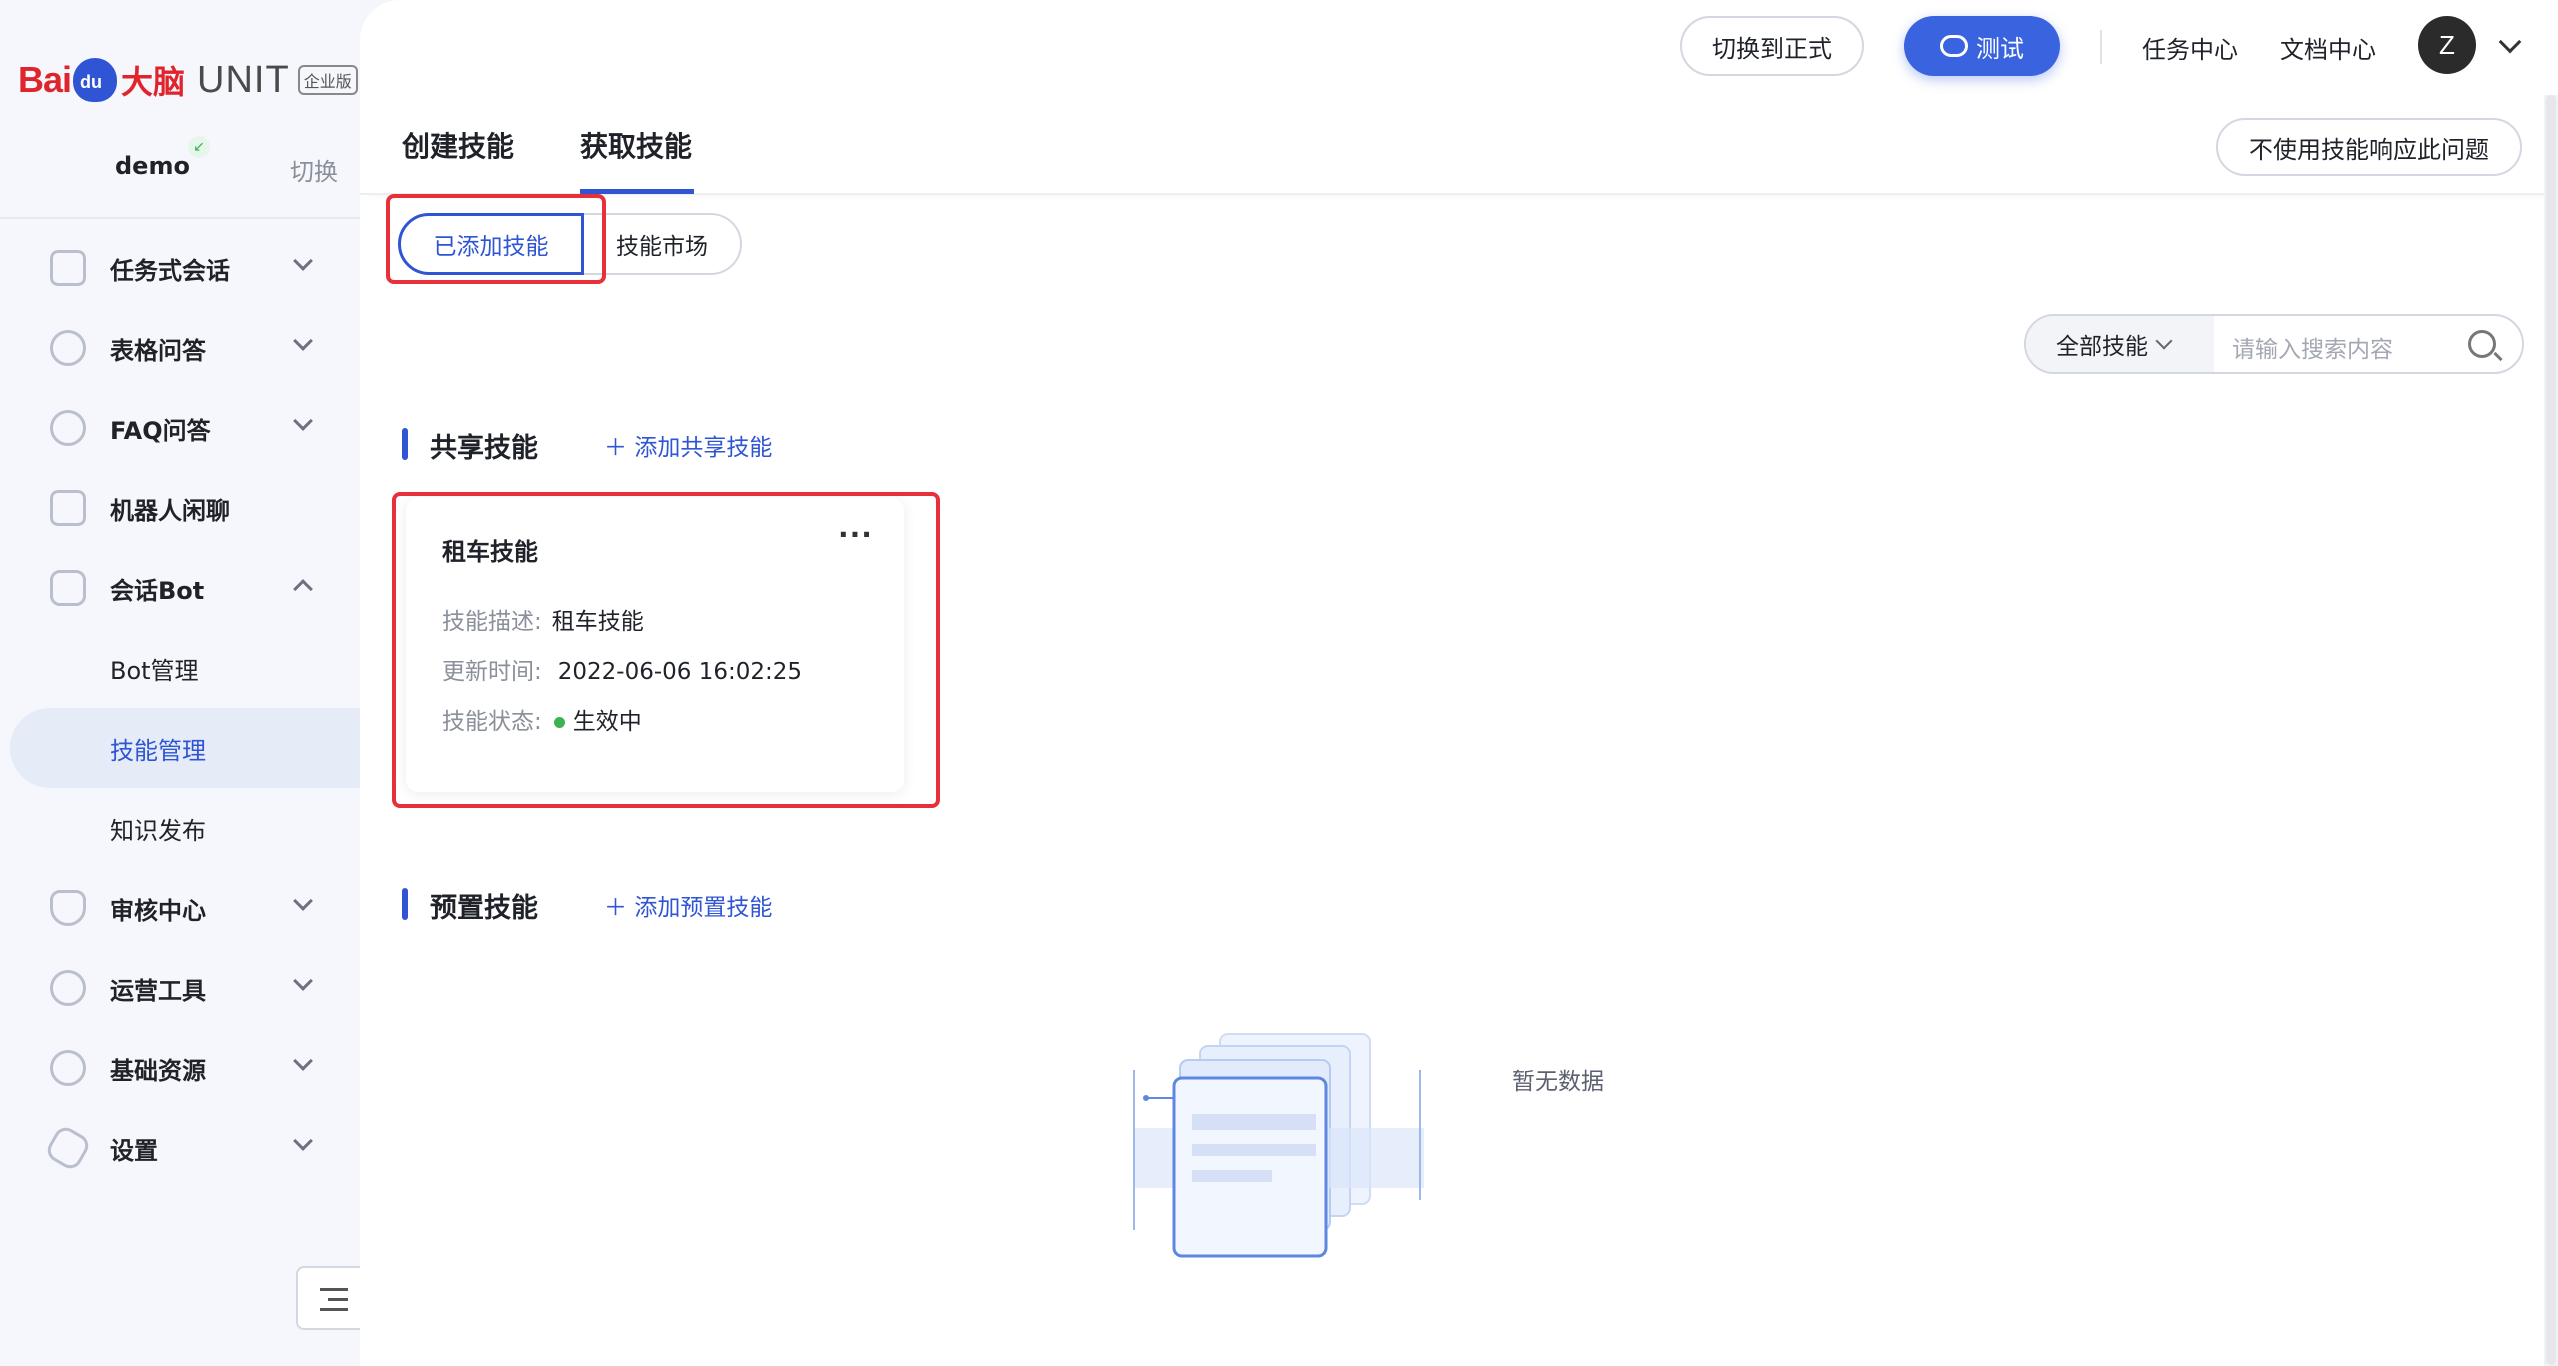 The image size is (2558, 1366). I want to click on sidebar-subitem-skill-manage: 技能管理, so click(185, 748).